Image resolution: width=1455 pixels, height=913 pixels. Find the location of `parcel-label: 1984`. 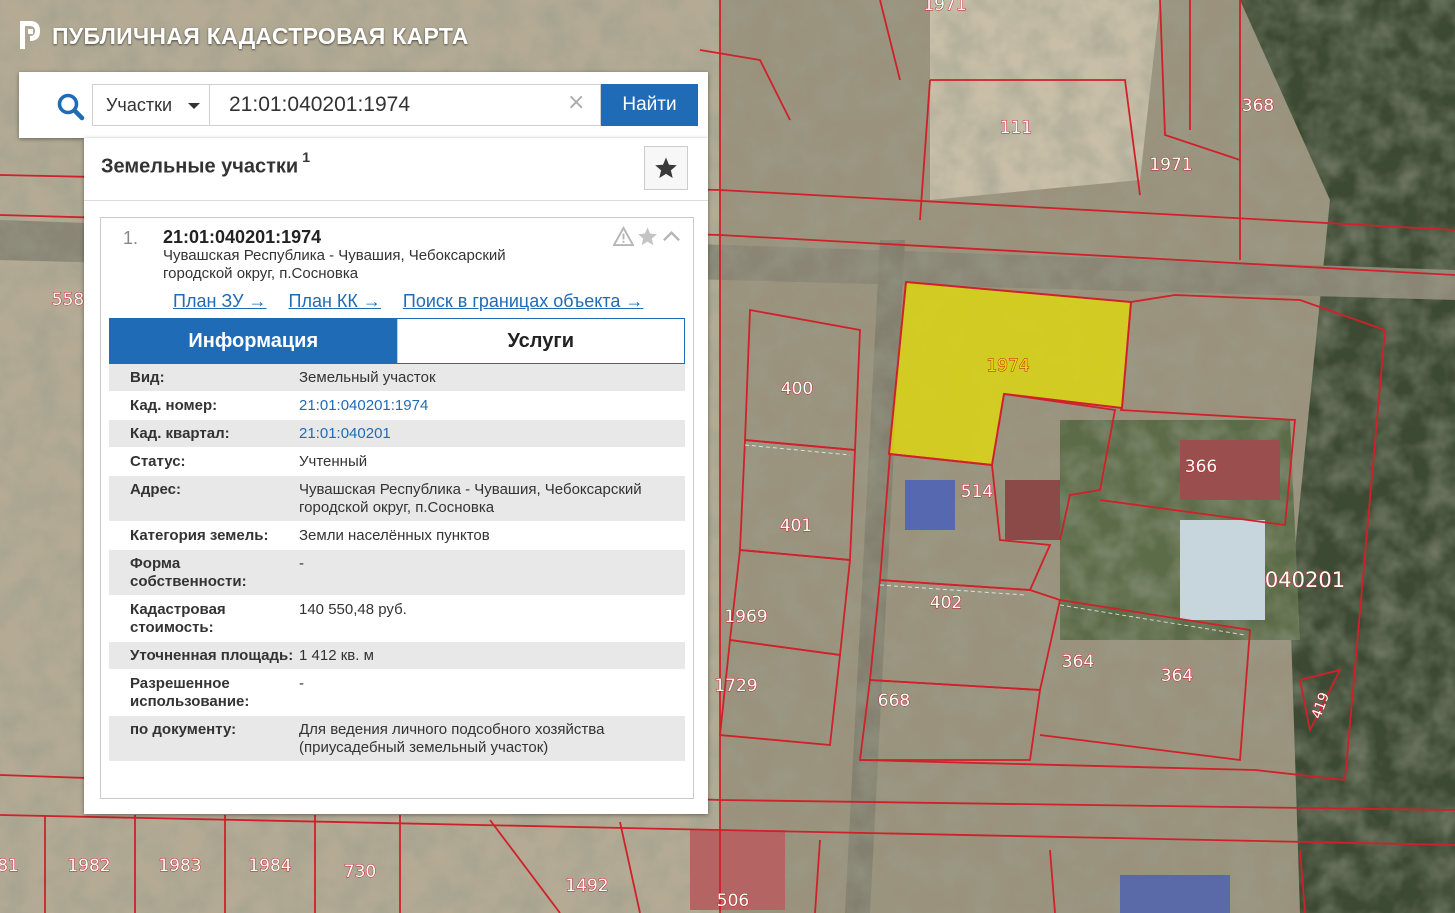

parcel-label: 1984 is located at coordinates (270, 866).